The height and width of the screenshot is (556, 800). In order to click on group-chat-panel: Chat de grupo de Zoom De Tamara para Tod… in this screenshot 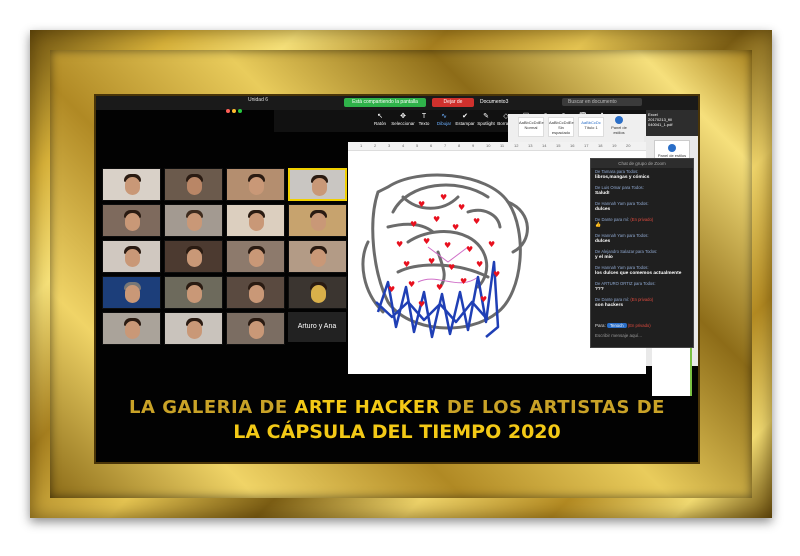, I will do `click(642, 253)`.